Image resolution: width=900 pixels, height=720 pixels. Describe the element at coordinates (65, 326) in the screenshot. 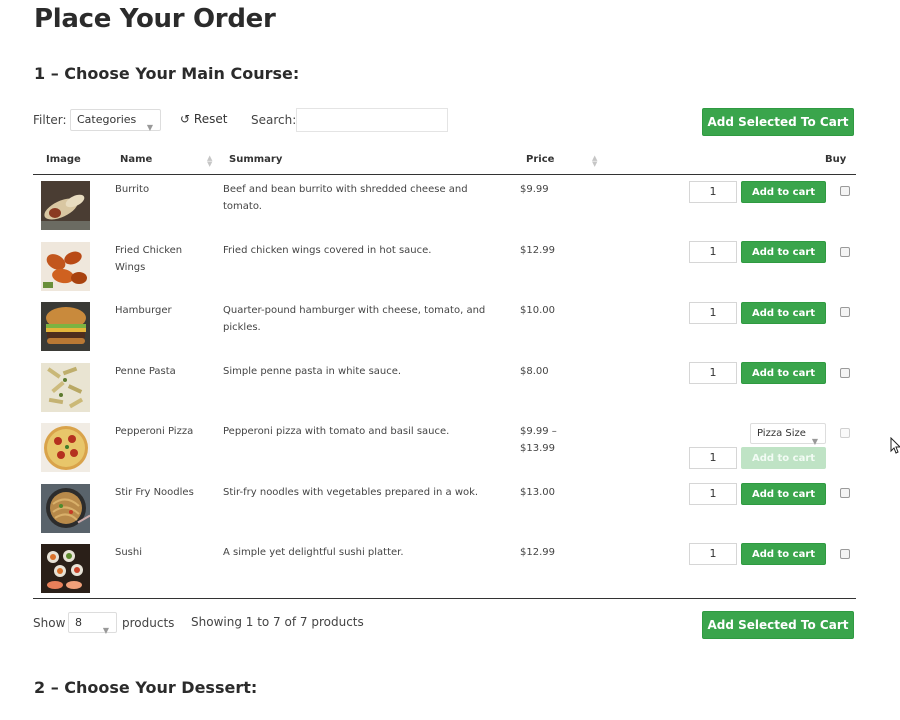

I see `hamburger-photo` at that location.